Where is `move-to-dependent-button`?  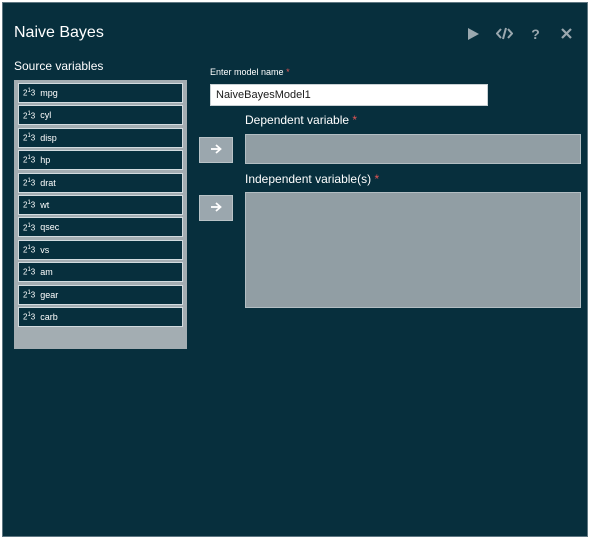
move-to-dependent-button is located at coordinates (216, 150).